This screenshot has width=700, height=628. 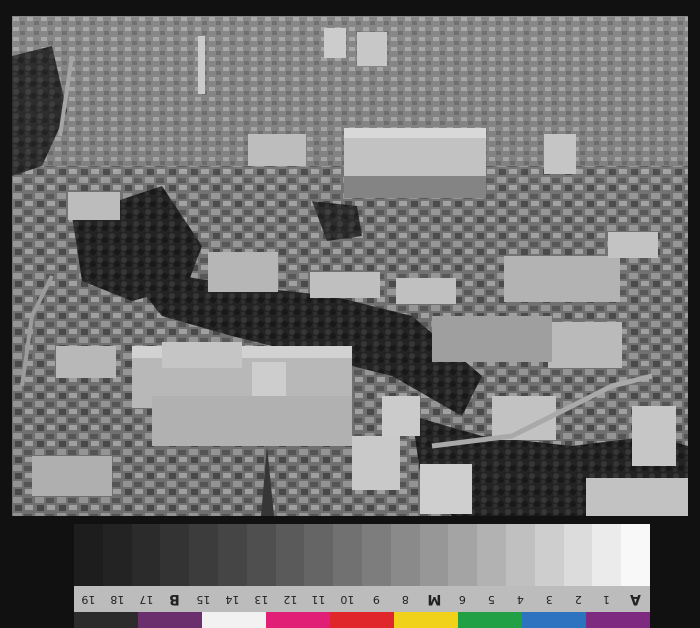 I want to click on color-swatch-bar, so click(x=362, y=620).